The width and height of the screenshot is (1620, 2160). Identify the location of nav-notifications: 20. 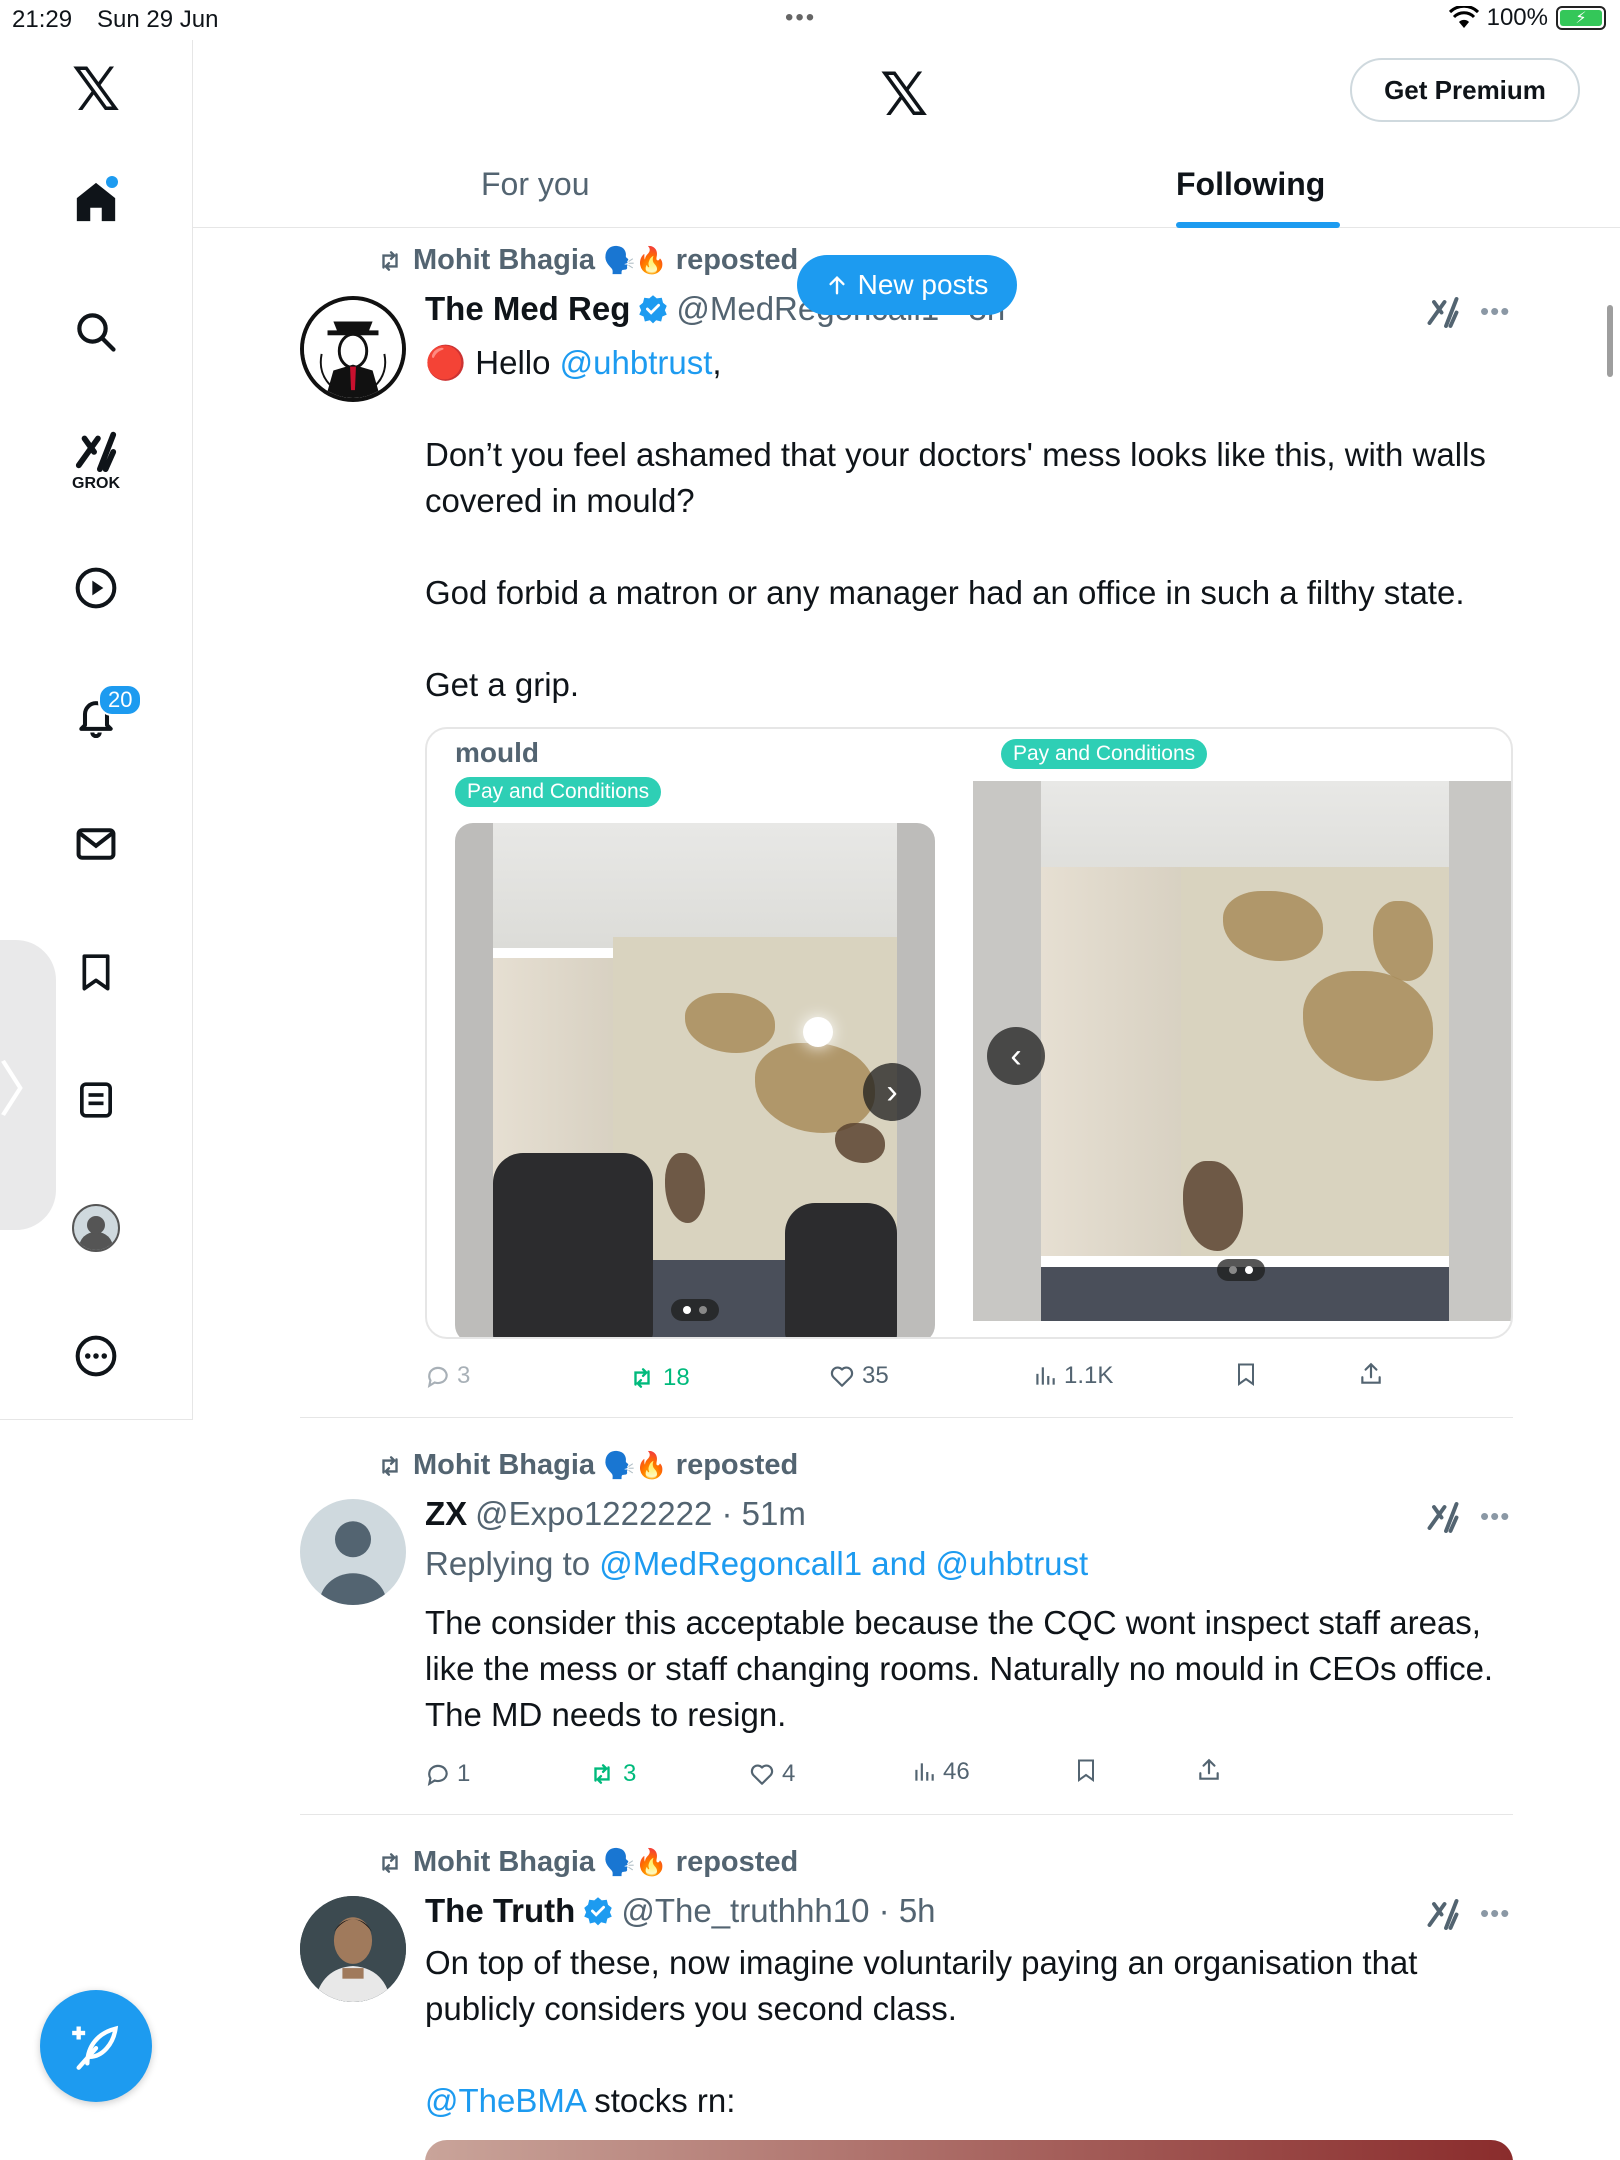
(99, 716).